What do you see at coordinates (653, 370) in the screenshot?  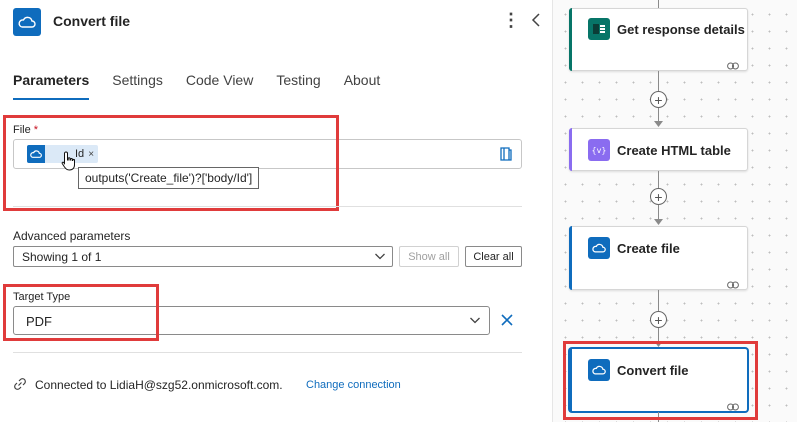 I see `card-title: Convert file` at bounding box center [653, 370].